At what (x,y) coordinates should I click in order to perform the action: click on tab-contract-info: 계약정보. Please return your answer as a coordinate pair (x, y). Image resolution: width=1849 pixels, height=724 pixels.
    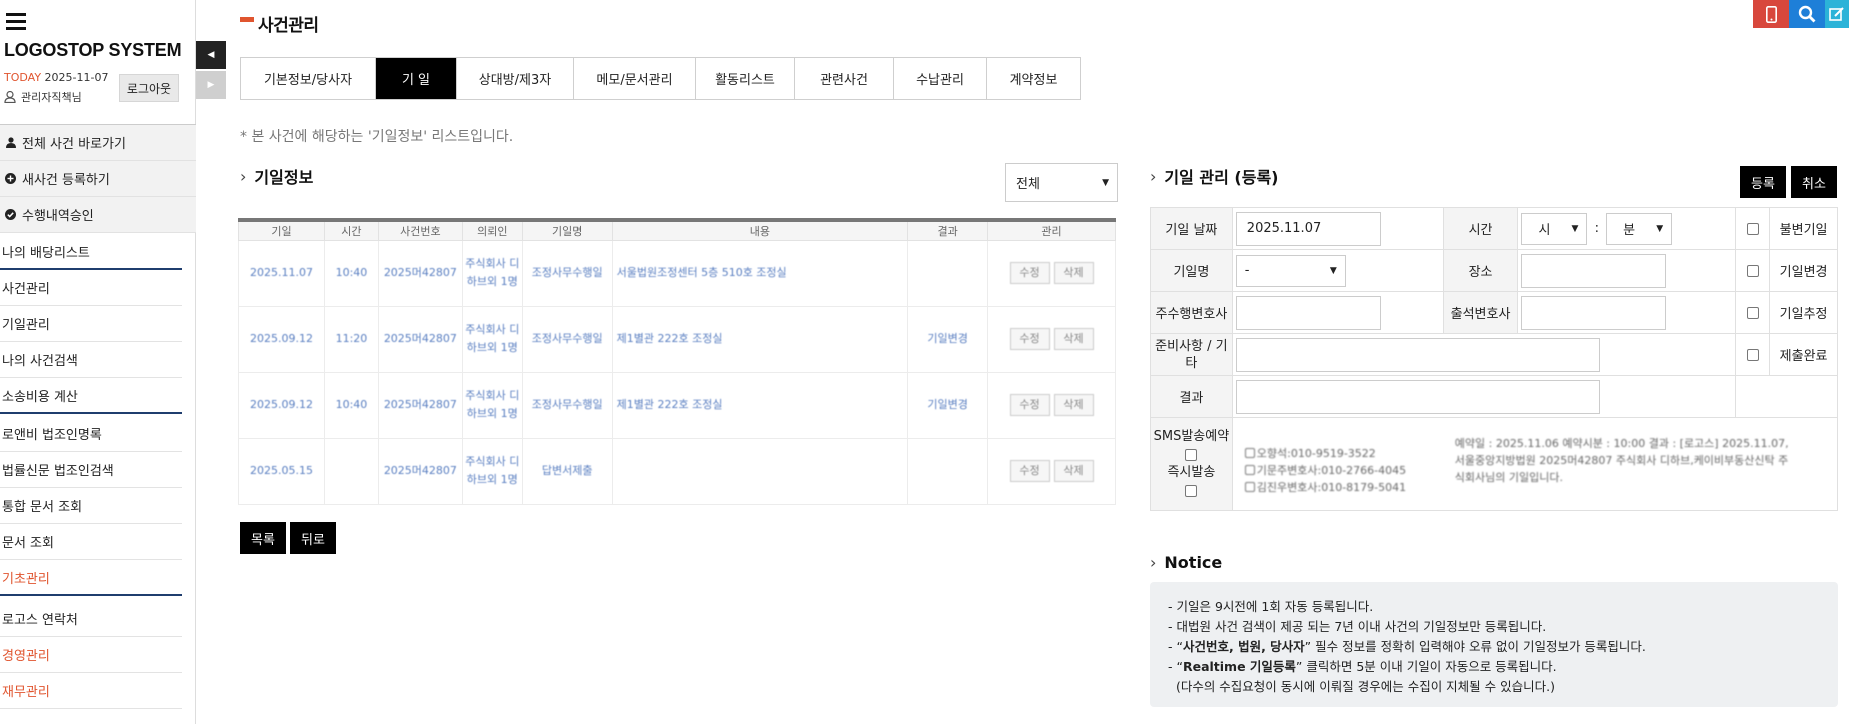
    Looking at the image, I should click on (1033, 78).